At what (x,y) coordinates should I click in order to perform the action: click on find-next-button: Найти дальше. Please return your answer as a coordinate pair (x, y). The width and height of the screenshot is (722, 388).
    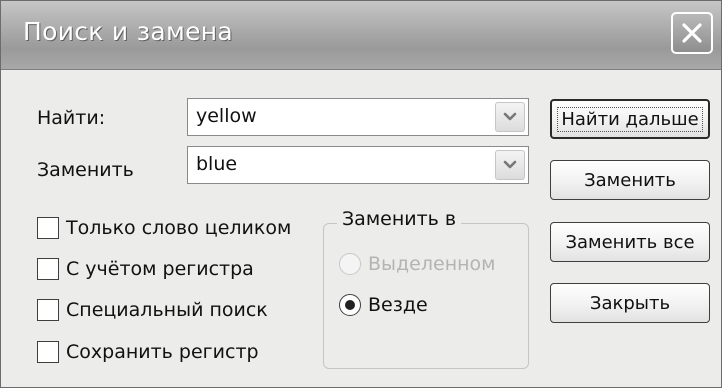
    Looking at the image, I should click on (630, 119).